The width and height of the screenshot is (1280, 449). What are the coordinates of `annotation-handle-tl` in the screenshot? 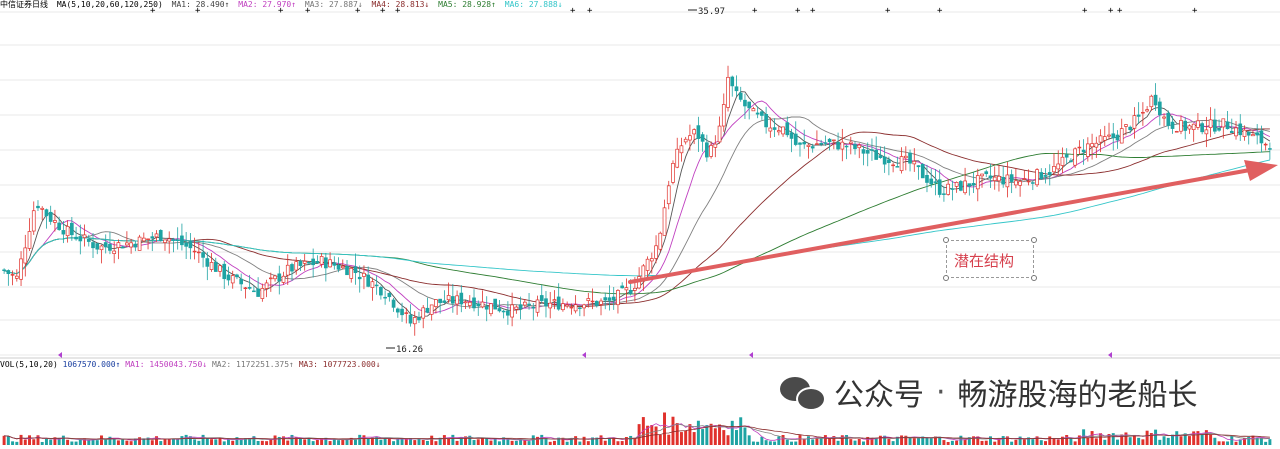 It's located at (946, 240).